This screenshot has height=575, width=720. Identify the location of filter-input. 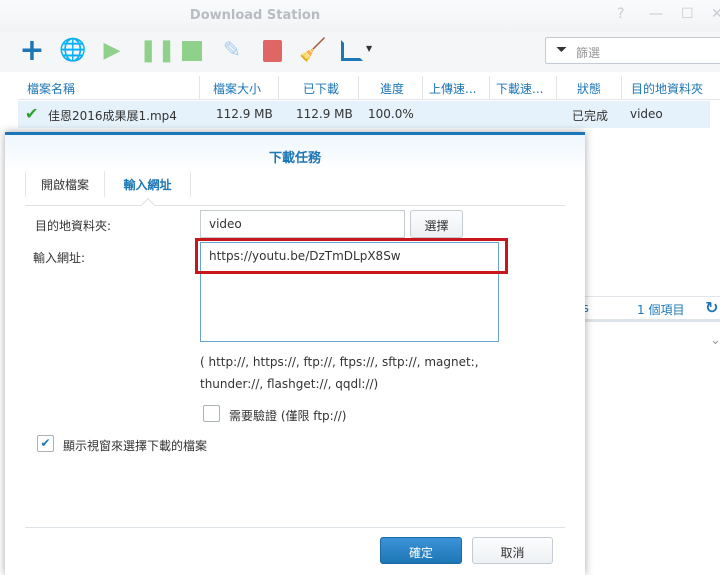
(632, 50).